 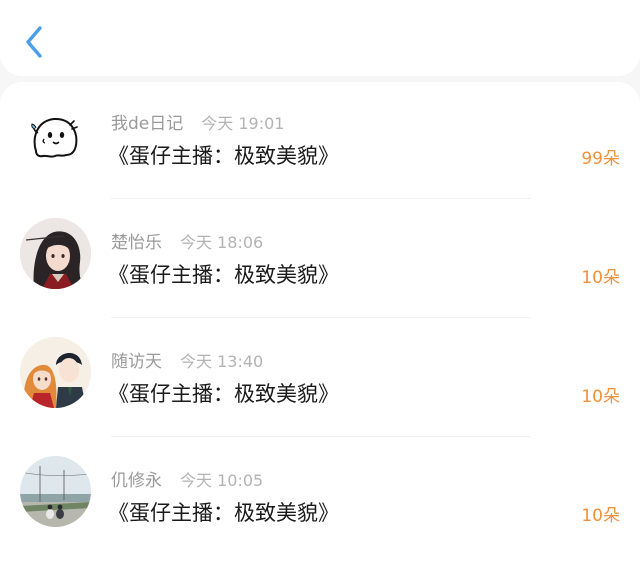 What do you see at coordinates (198, 121) in the screenshot?
I see `sender-line: 我de日记 今天 19:01` at bounding box center [198, 121].